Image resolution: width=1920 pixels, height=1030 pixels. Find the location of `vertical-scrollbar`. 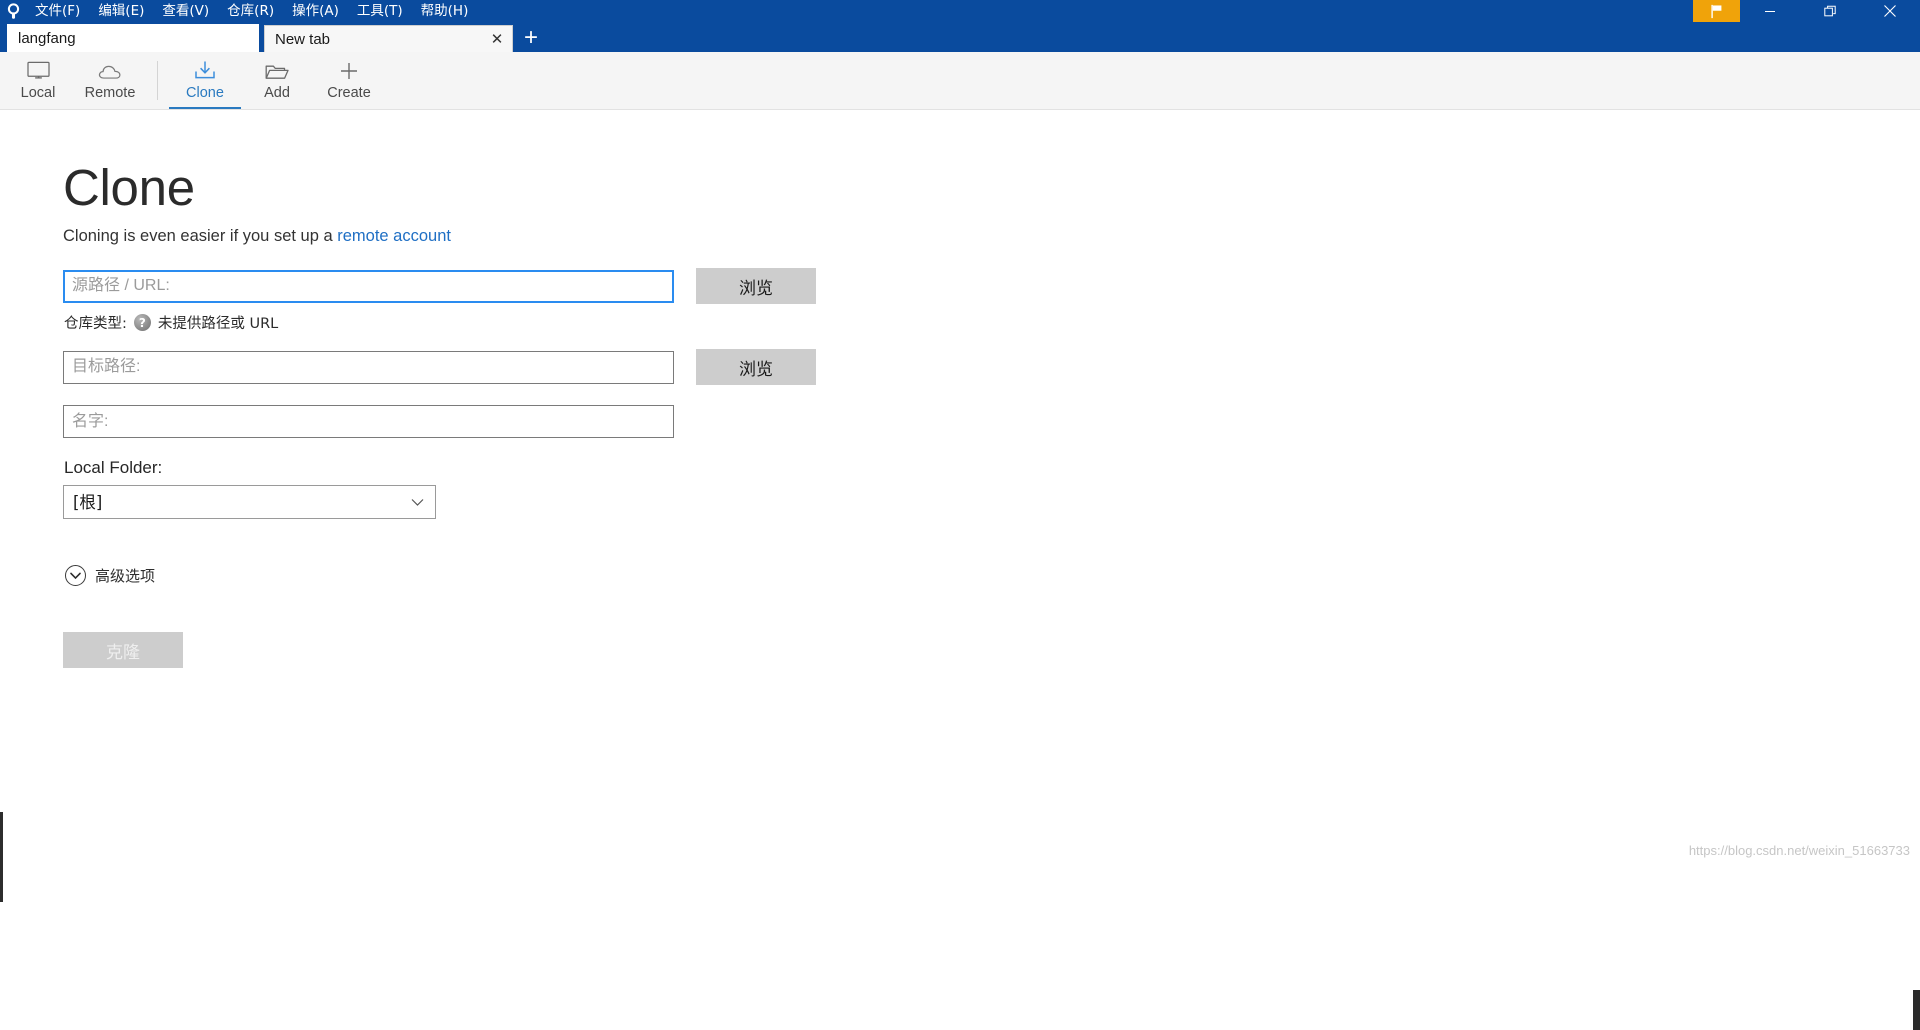

vertical-scrollbar is located at coordinates (1916, 570).